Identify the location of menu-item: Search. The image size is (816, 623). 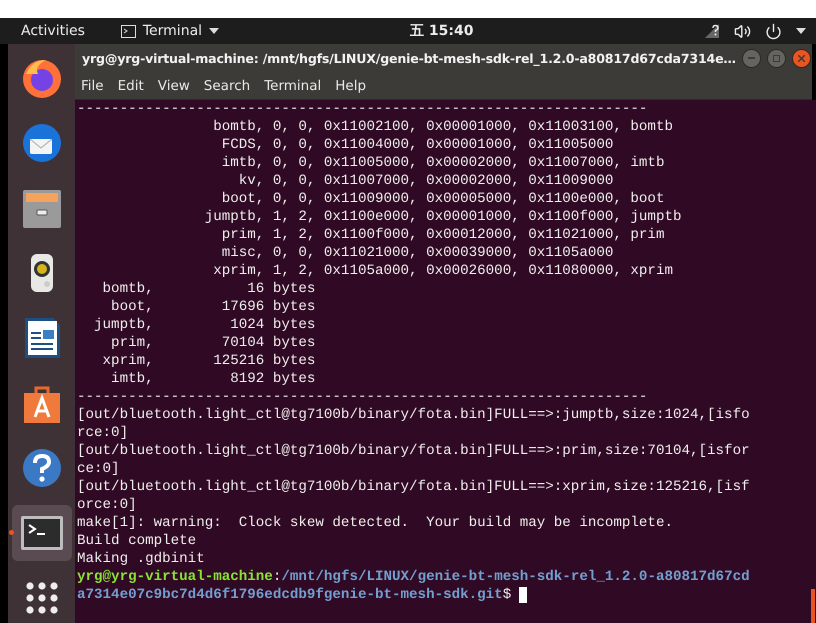
(227, 86).